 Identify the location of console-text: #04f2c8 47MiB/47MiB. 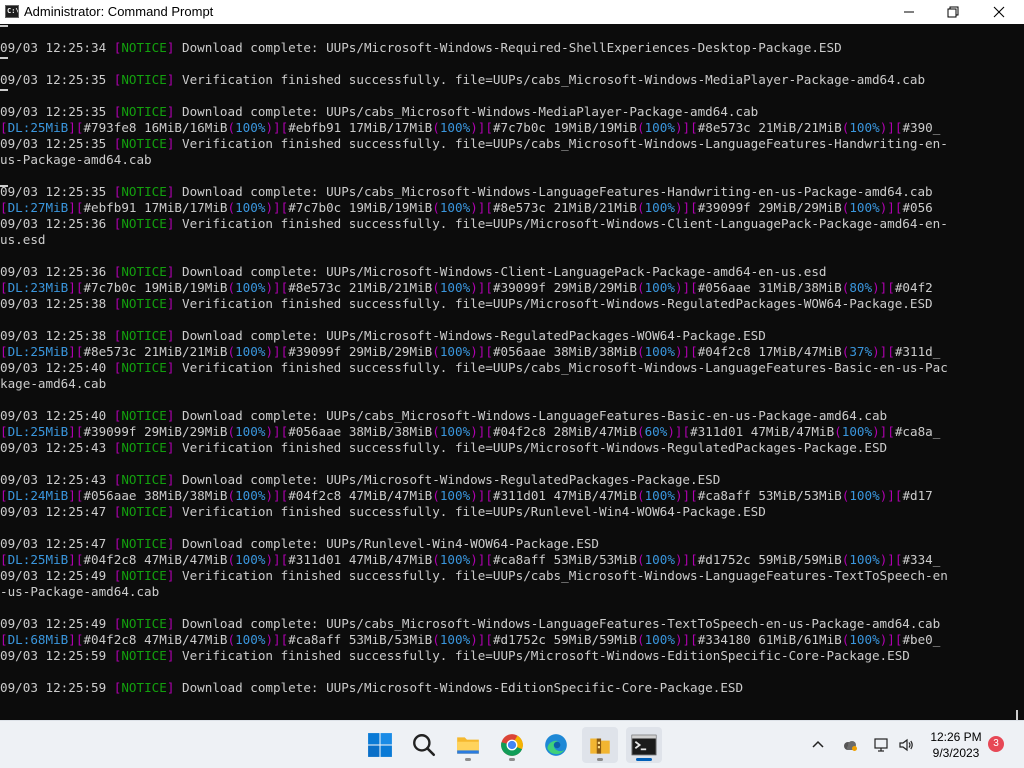
(360, 495).